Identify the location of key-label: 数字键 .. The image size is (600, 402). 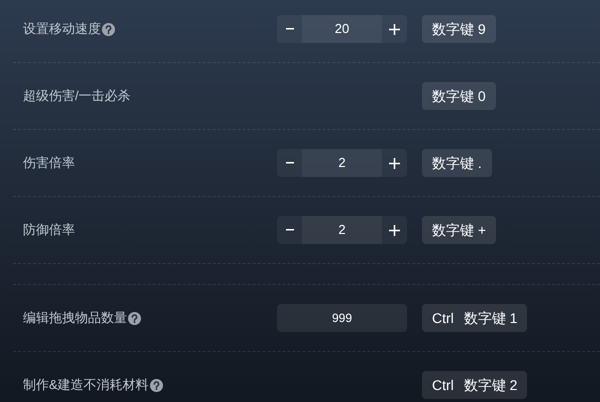
(457, 163).